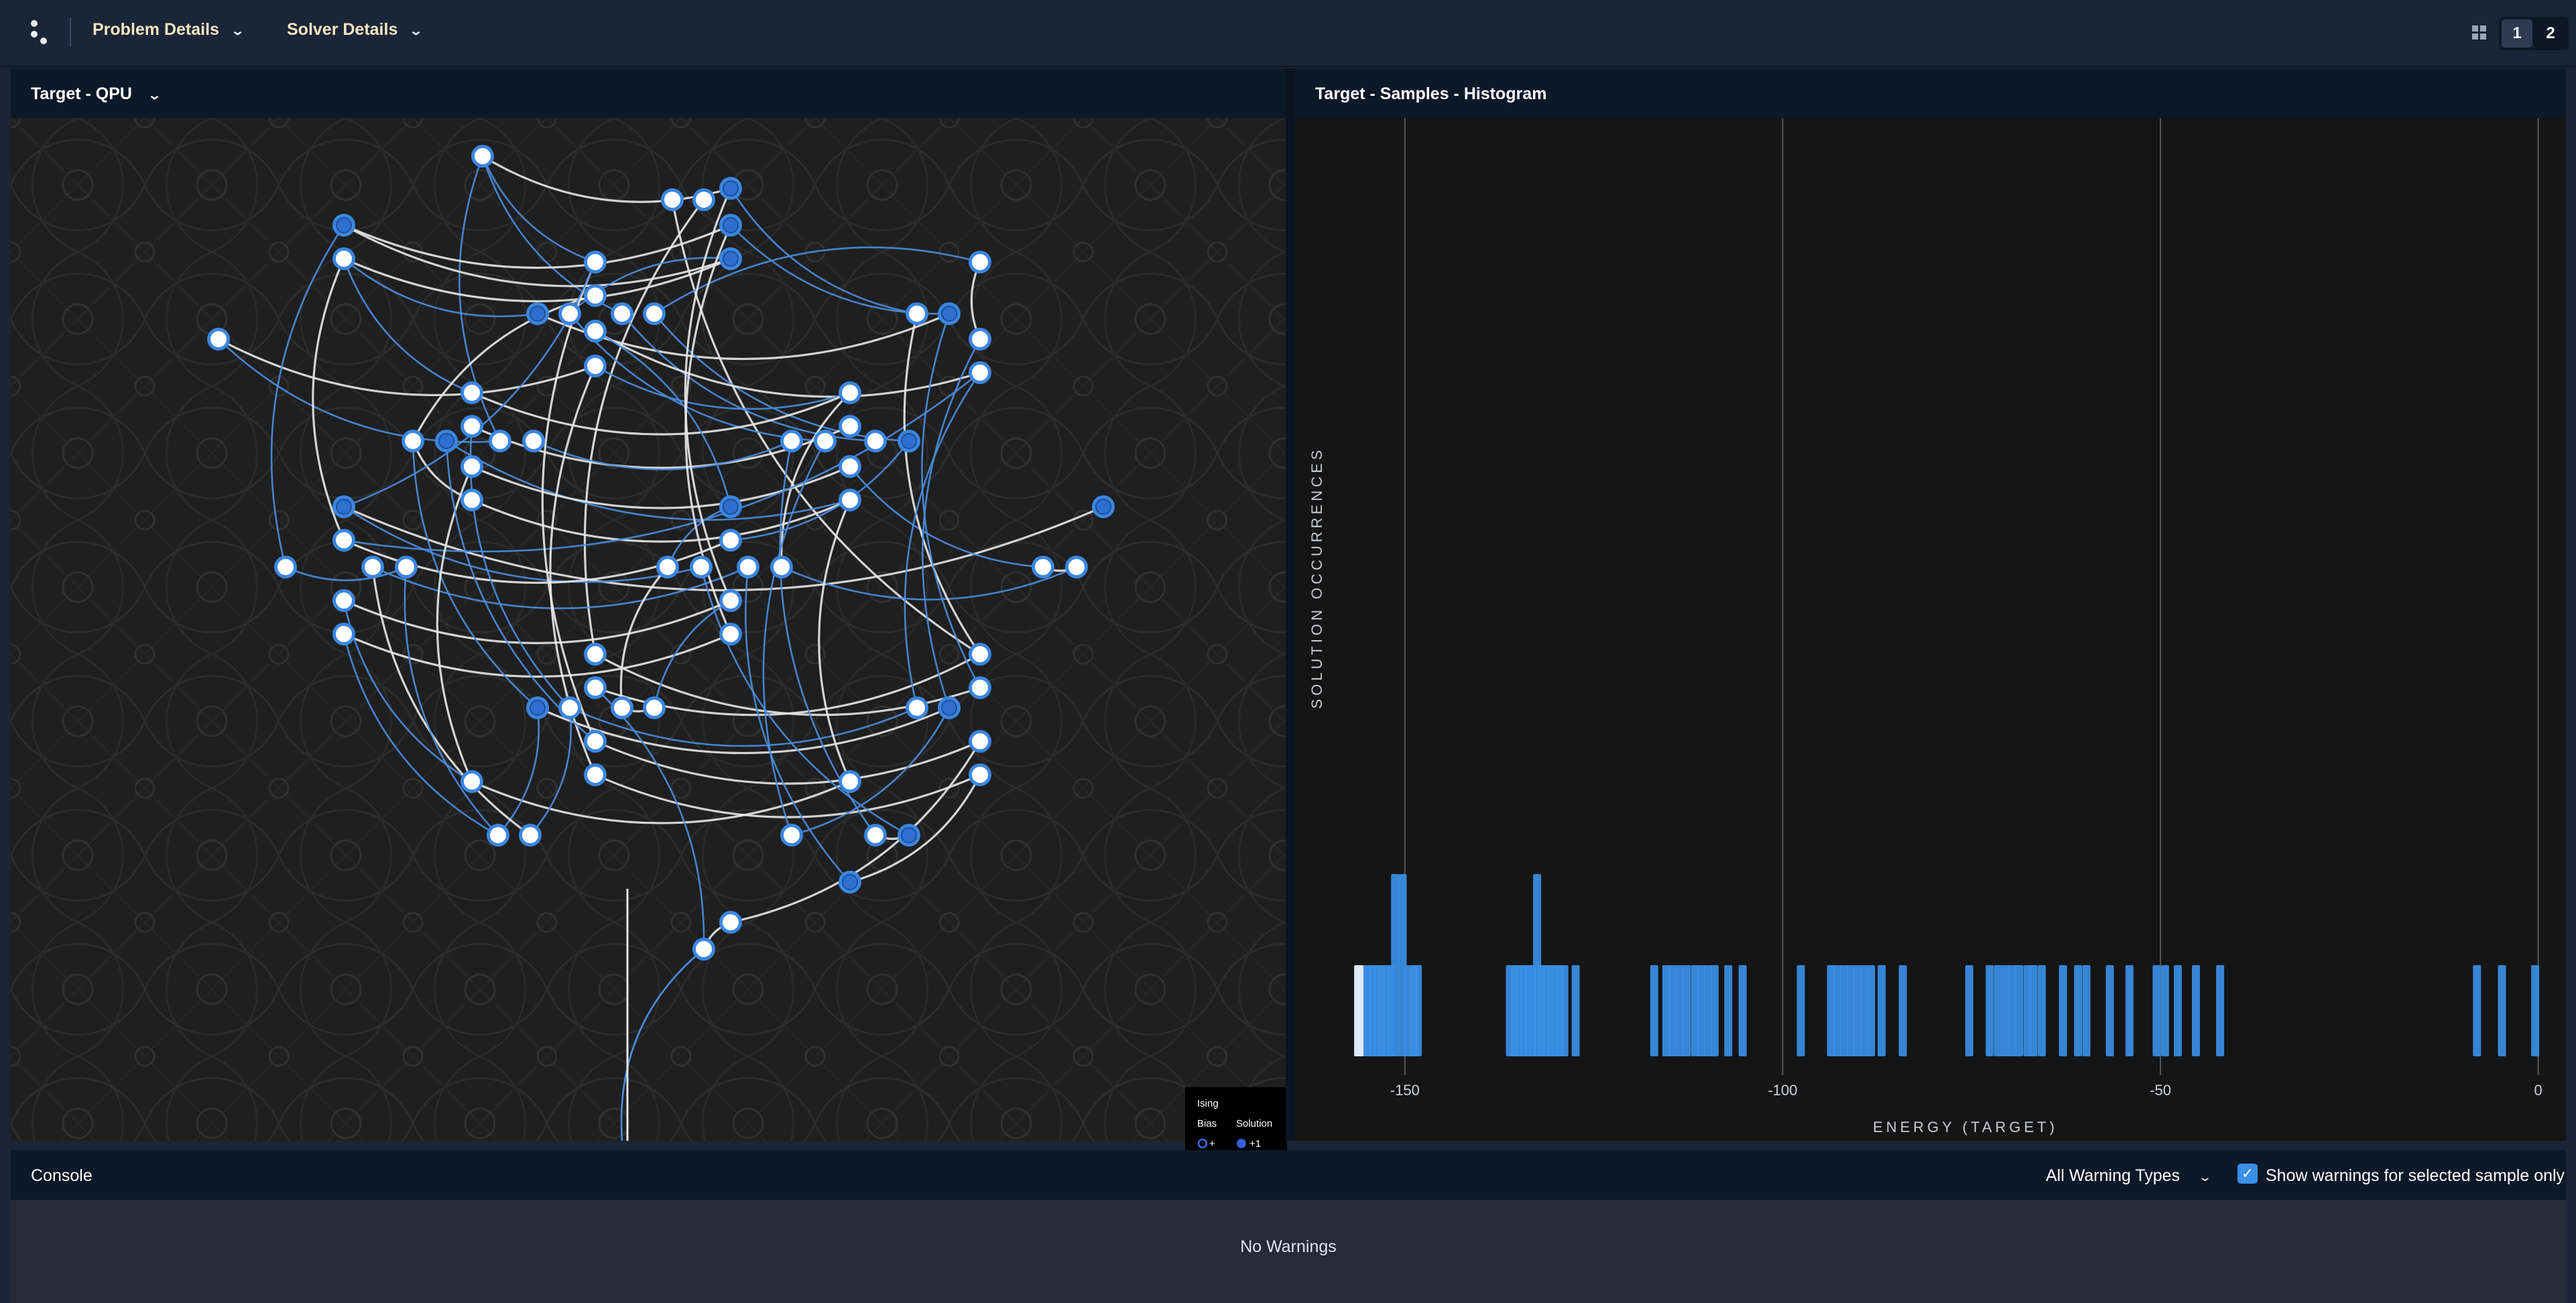 This screenshot has width=2576, height=1303. Describe the element at coordinates (41, 33) in the screenshot. I see `app-logo-icon` at that location.